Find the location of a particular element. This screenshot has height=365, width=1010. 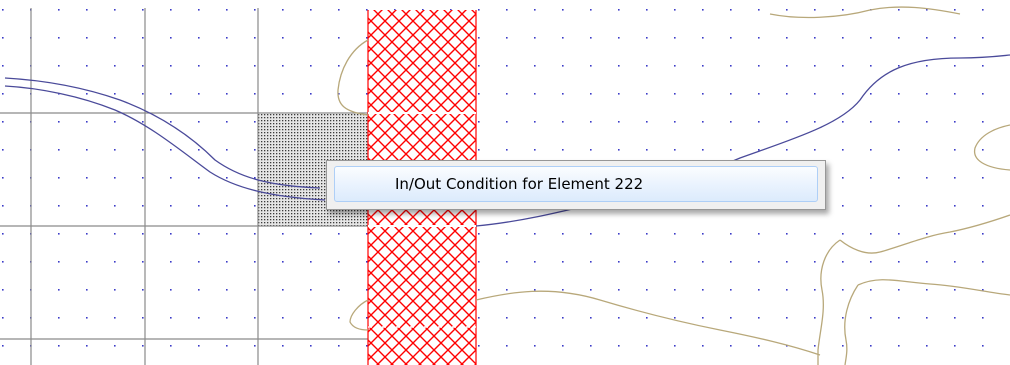

menu-item-in-out-condition: In/Out Condition for Element 222 is located at coordinates (576, 184).